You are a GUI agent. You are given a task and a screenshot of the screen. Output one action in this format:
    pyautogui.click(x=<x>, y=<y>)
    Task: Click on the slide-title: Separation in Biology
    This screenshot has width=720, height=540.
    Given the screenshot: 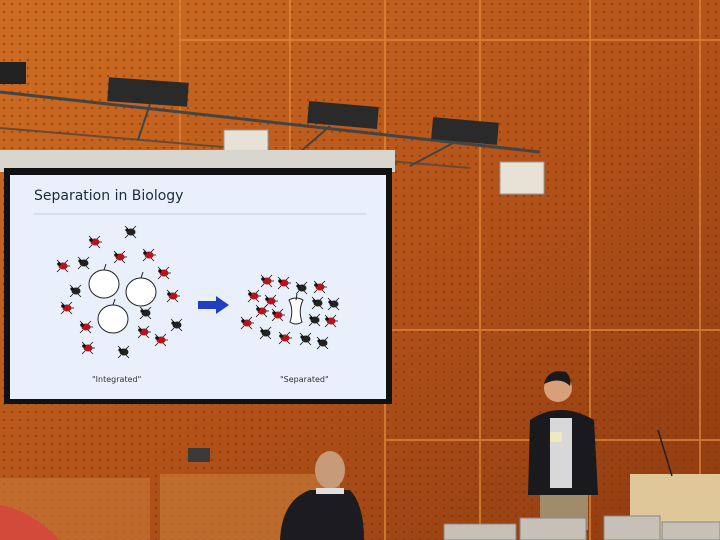 What is the action you would take?
    pyautogui.click(x=109, y=196)
    